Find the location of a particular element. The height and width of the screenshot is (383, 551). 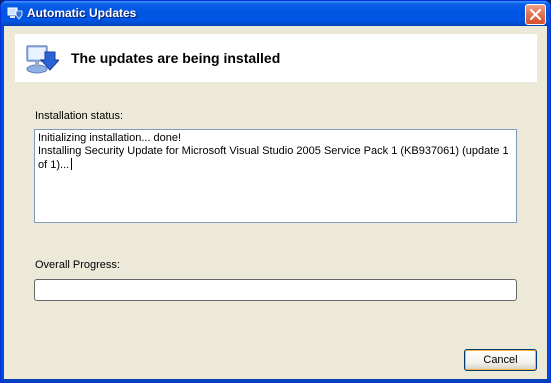

overall-progress-bar is located at coordinates (275, 290).